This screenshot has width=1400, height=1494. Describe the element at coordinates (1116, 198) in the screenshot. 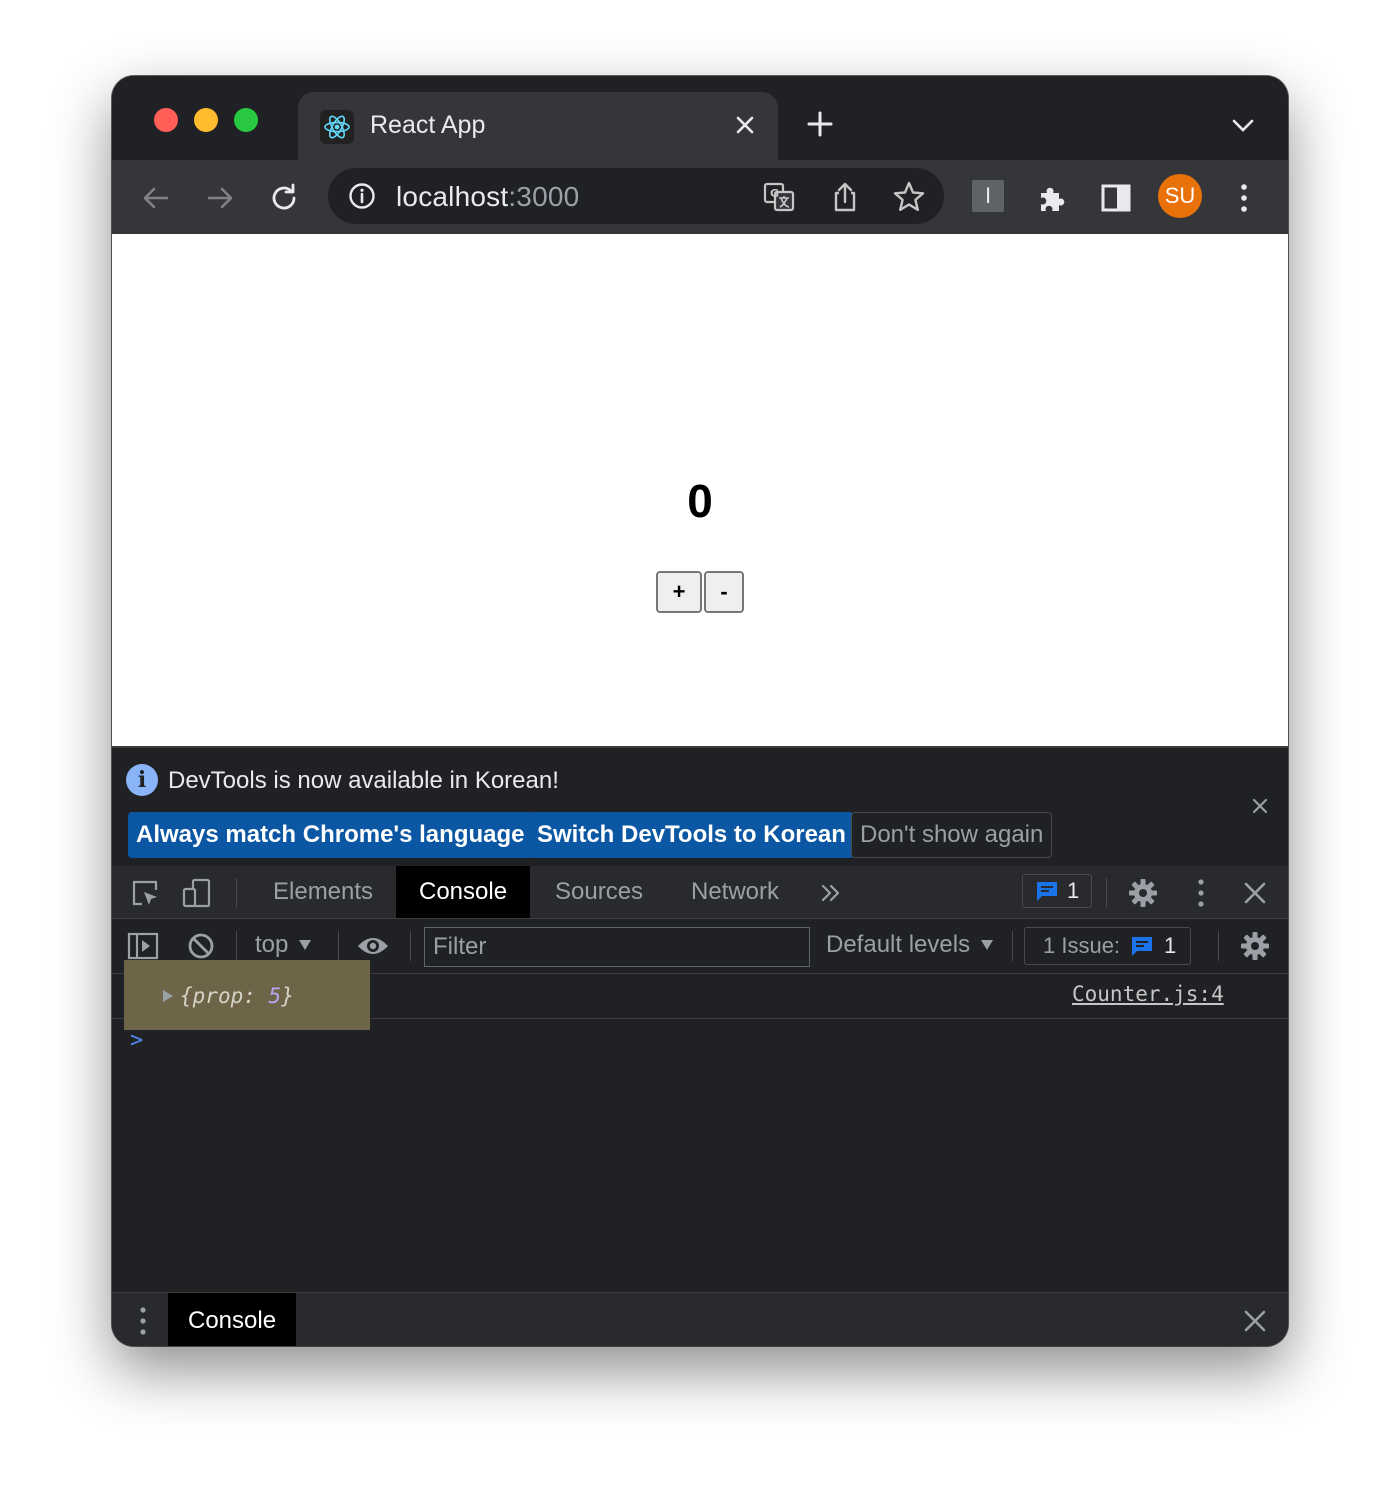

I see `side-panel-icon` at that location.